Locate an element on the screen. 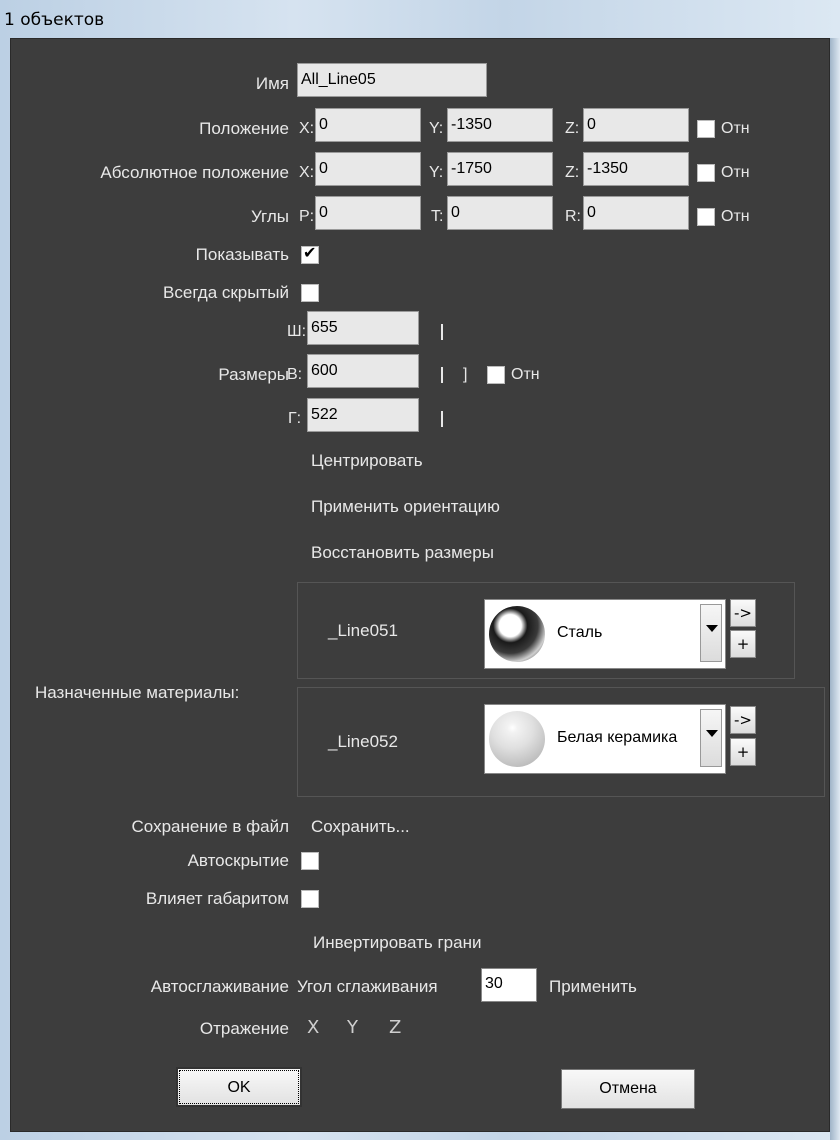 The image size is (840, 1140). ceramic-sphere-icon is located at coordinates (517, 739).